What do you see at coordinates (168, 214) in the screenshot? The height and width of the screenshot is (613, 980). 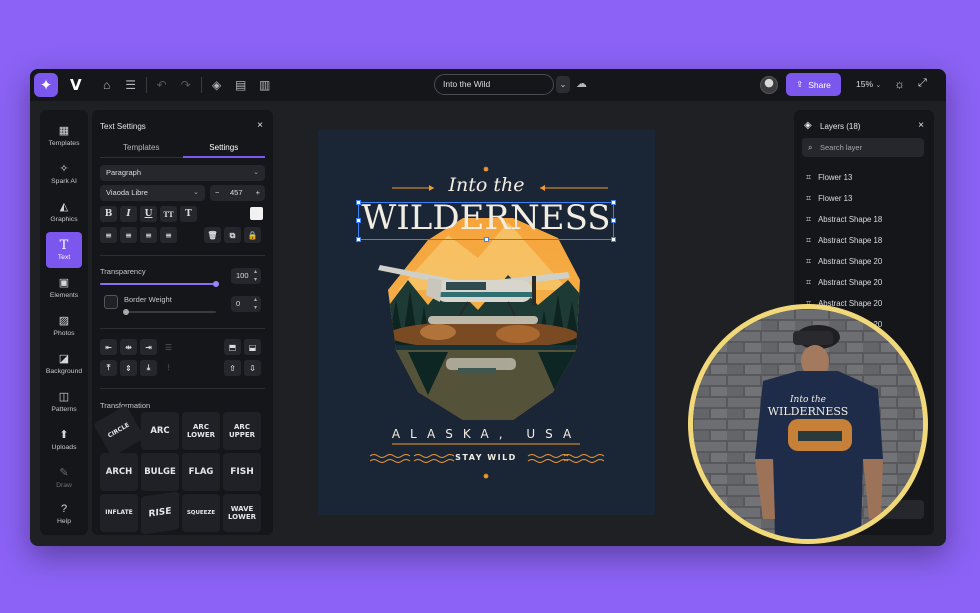 I see `uppercase-button: TT` at bounding box center [168, 214].